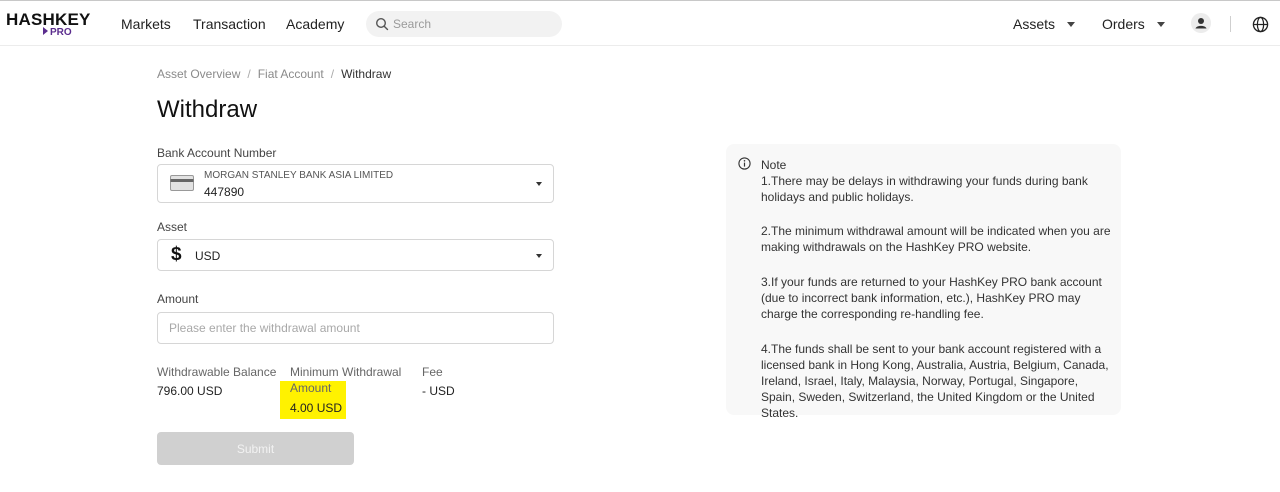 The width and height of the screenshot is (1280, 492). I want to click on withdrawable-balance-label: Withdrawable Balance, so click(217, 372).